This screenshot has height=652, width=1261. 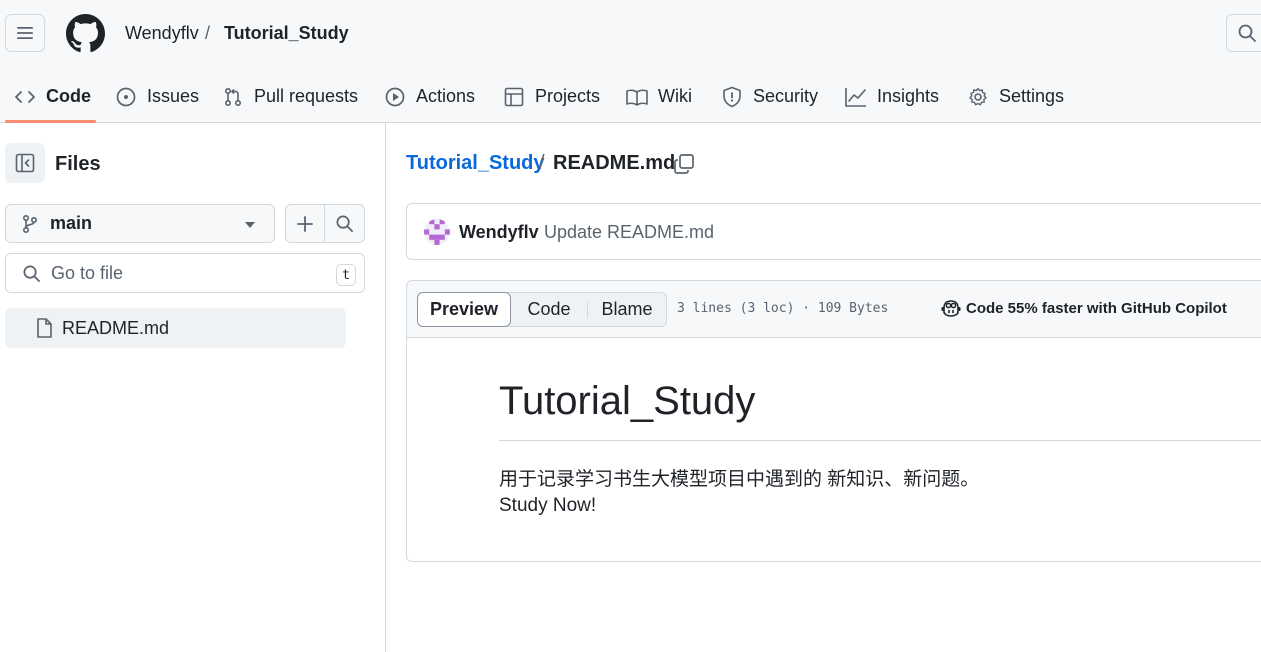 I want to click on issue-opened-icon, so click(x=126, y=97).